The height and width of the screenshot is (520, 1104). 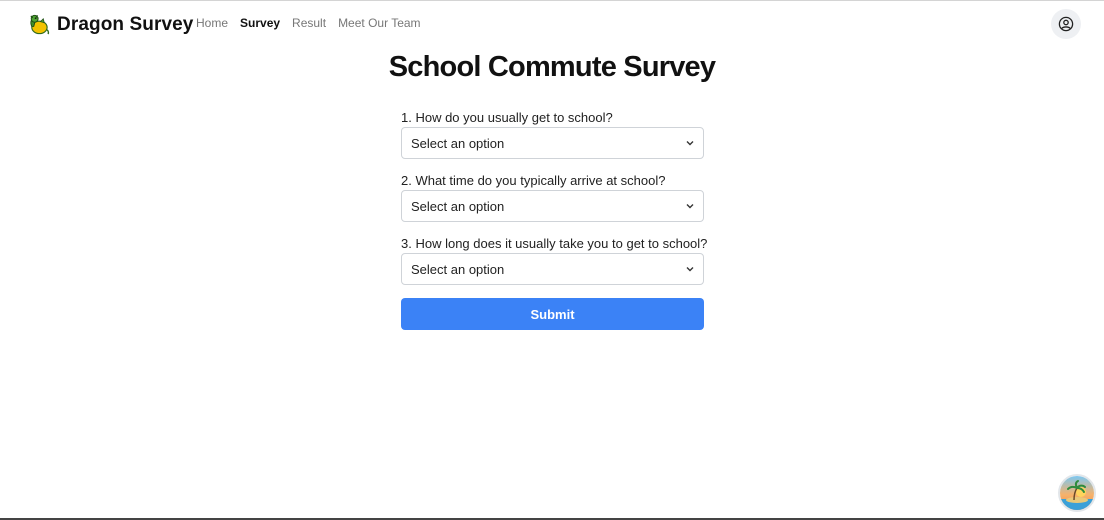 I want to click on nav-result: Result, so click(x=309, y=23).